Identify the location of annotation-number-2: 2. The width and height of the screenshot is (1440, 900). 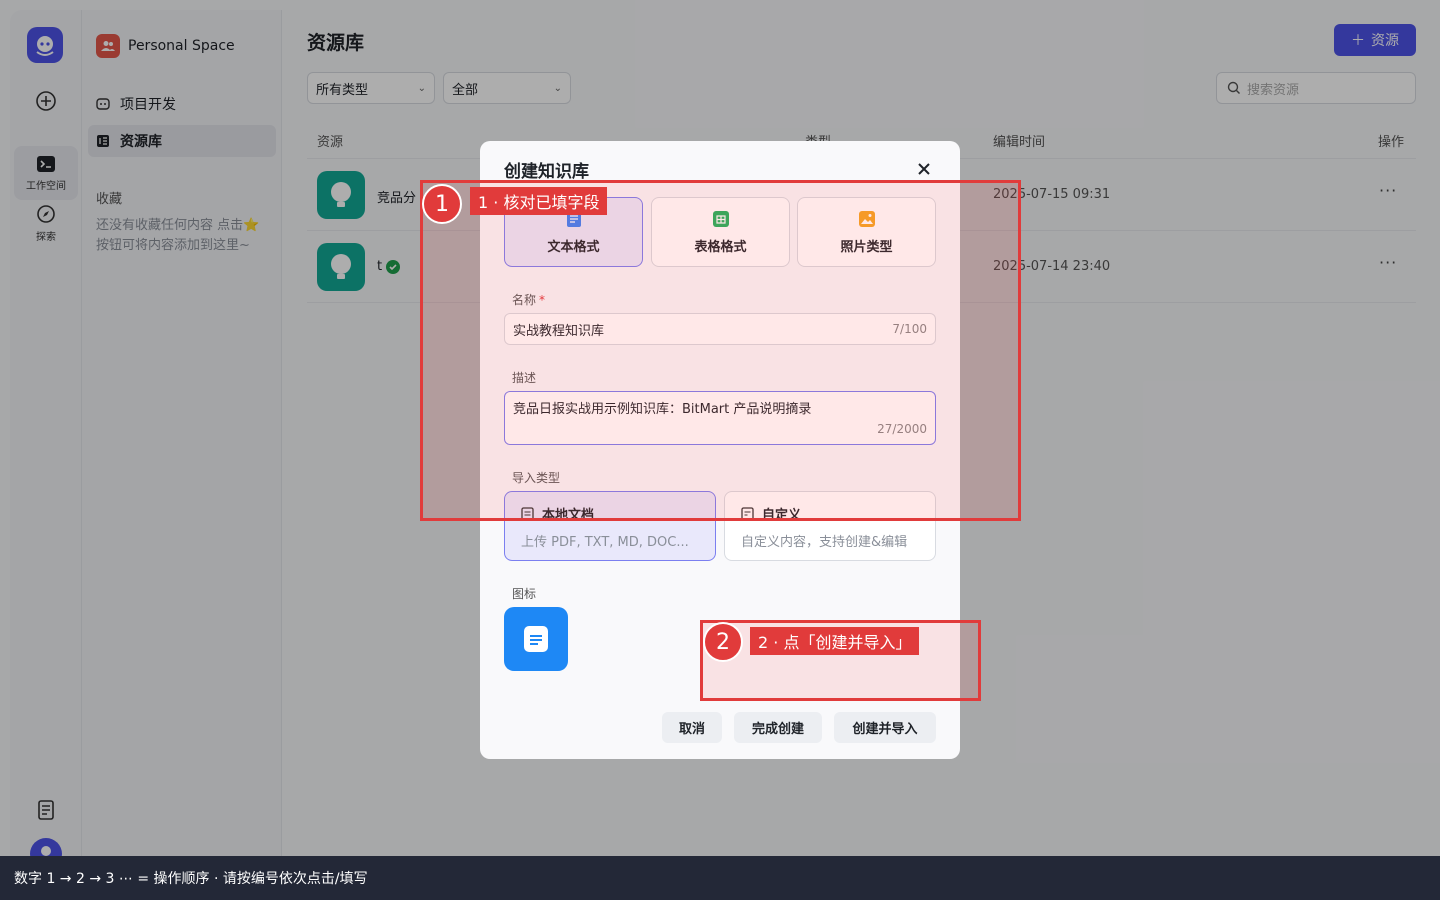
(723, 642).